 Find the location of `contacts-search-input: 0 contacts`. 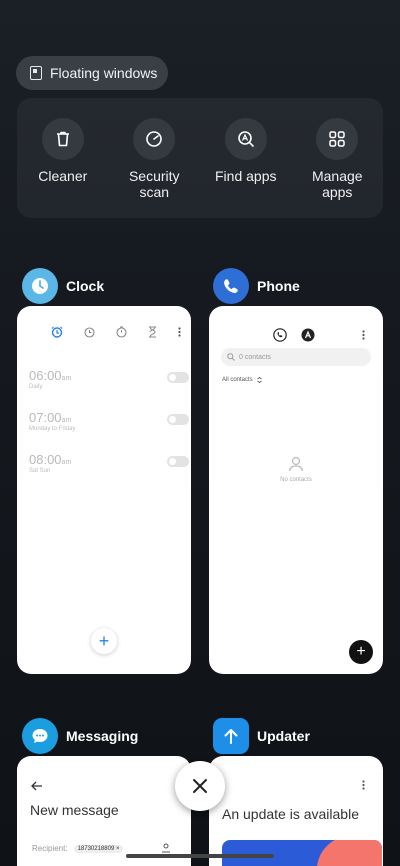

contacts-search-input: 0 contacts is located at coordinates (296, 357).